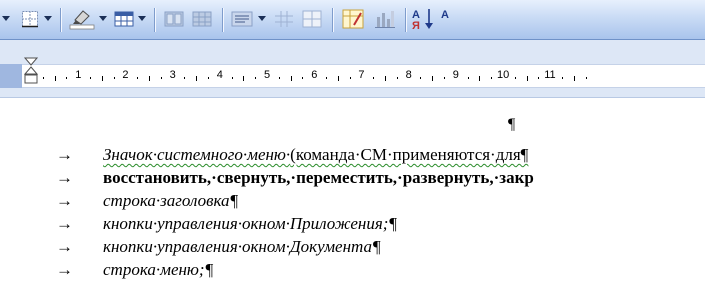 The image size is (705, 295). I want to click on ruler-number: 2, so click(125, 75).